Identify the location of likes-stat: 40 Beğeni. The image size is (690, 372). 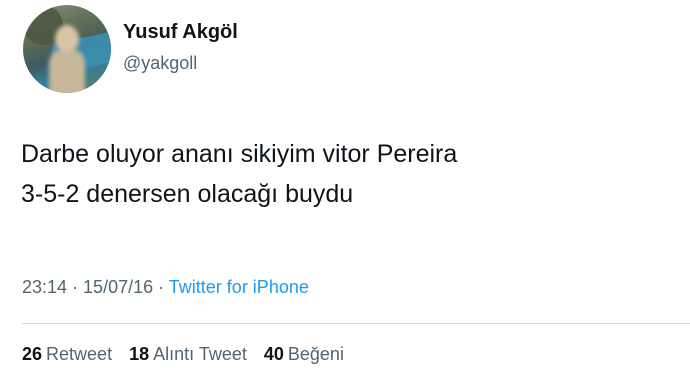
(304, 354).